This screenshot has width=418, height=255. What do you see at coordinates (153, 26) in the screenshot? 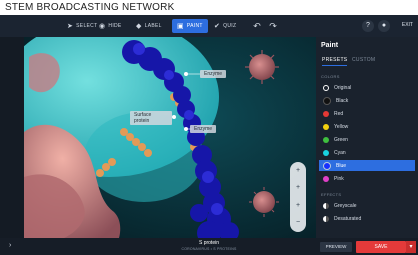
I see `label-tool-label: LABEL` at bounding box center [153, 26].